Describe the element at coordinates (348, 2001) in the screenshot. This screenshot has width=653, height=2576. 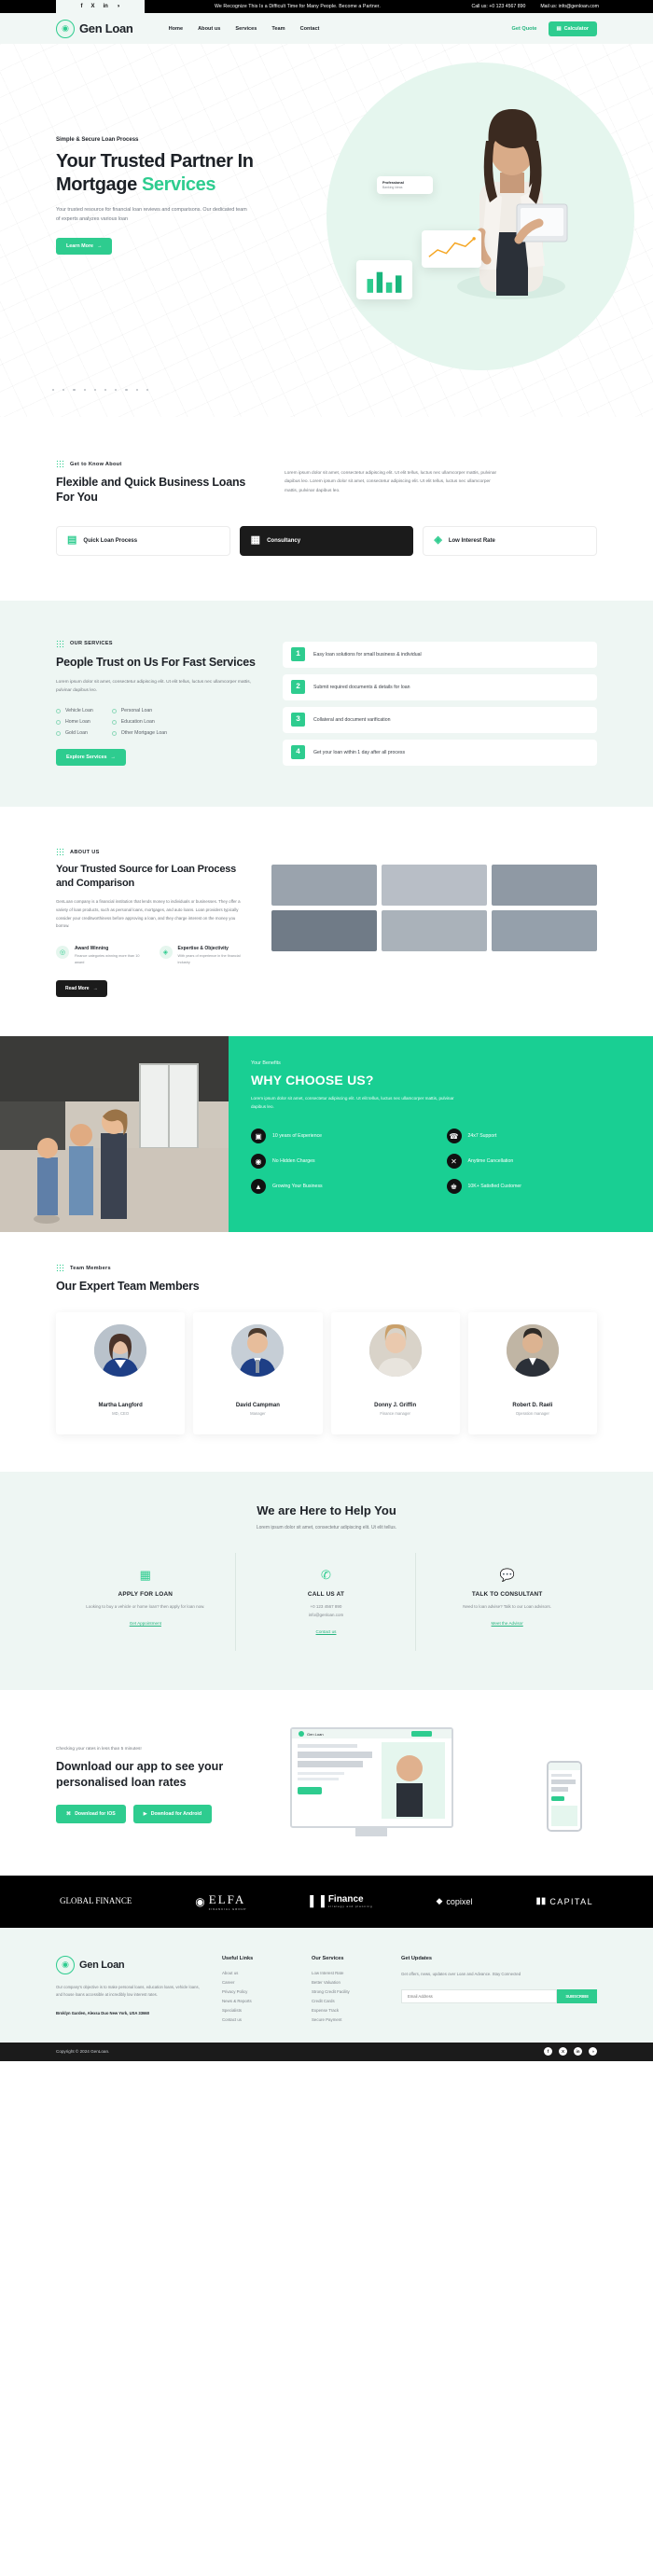
I see `footer-link: Credit Cards` at that location.